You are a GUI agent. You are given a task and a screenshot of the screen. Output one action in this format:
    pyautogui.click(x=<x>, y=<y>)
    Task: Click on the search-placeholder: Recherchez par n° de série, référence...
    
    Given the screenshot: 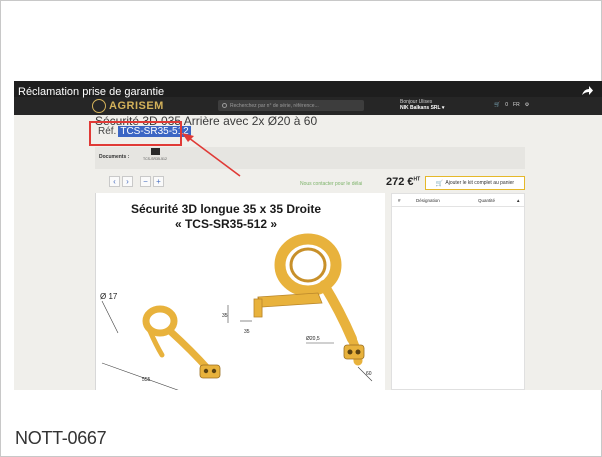 What is the action you would take?
    pyautogui.click(x=274, y=105)
    